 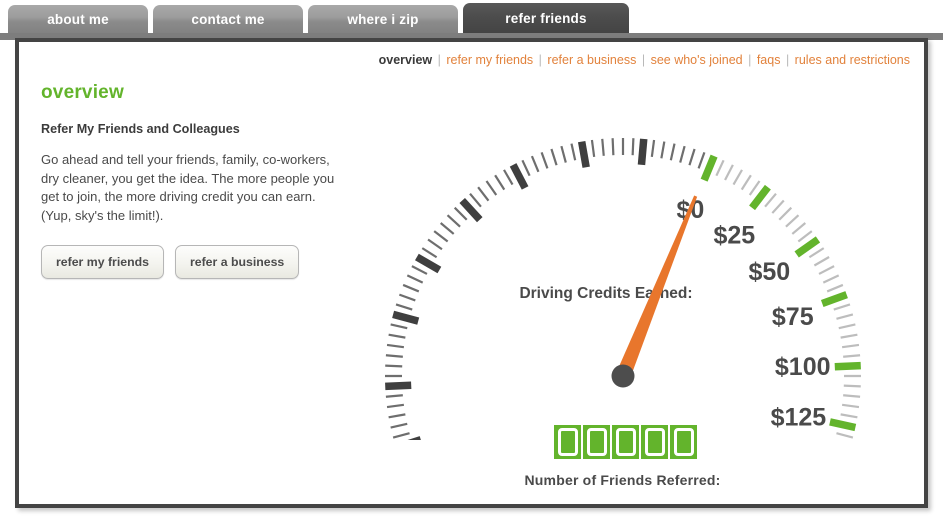 What do you see at coordinates (734, 236) in the screenshot?
I see `gauge-tick-label: $25` at bounding box center [734, 236].